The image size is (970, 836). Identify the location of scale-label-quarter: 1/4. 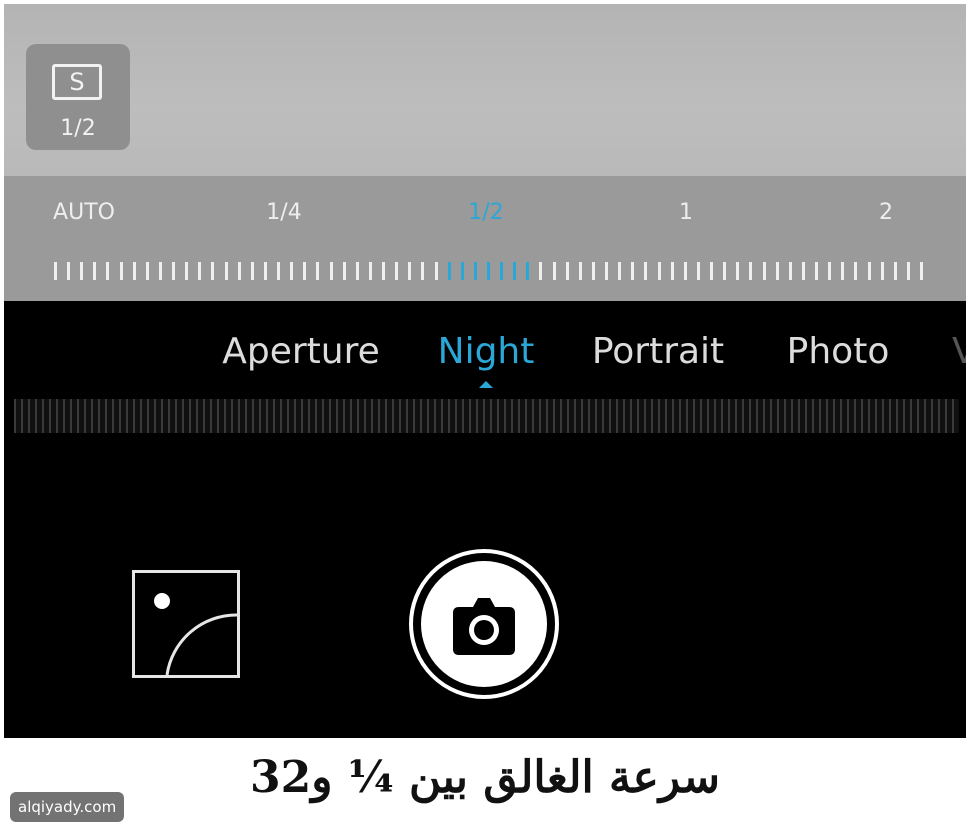
(283, 212).